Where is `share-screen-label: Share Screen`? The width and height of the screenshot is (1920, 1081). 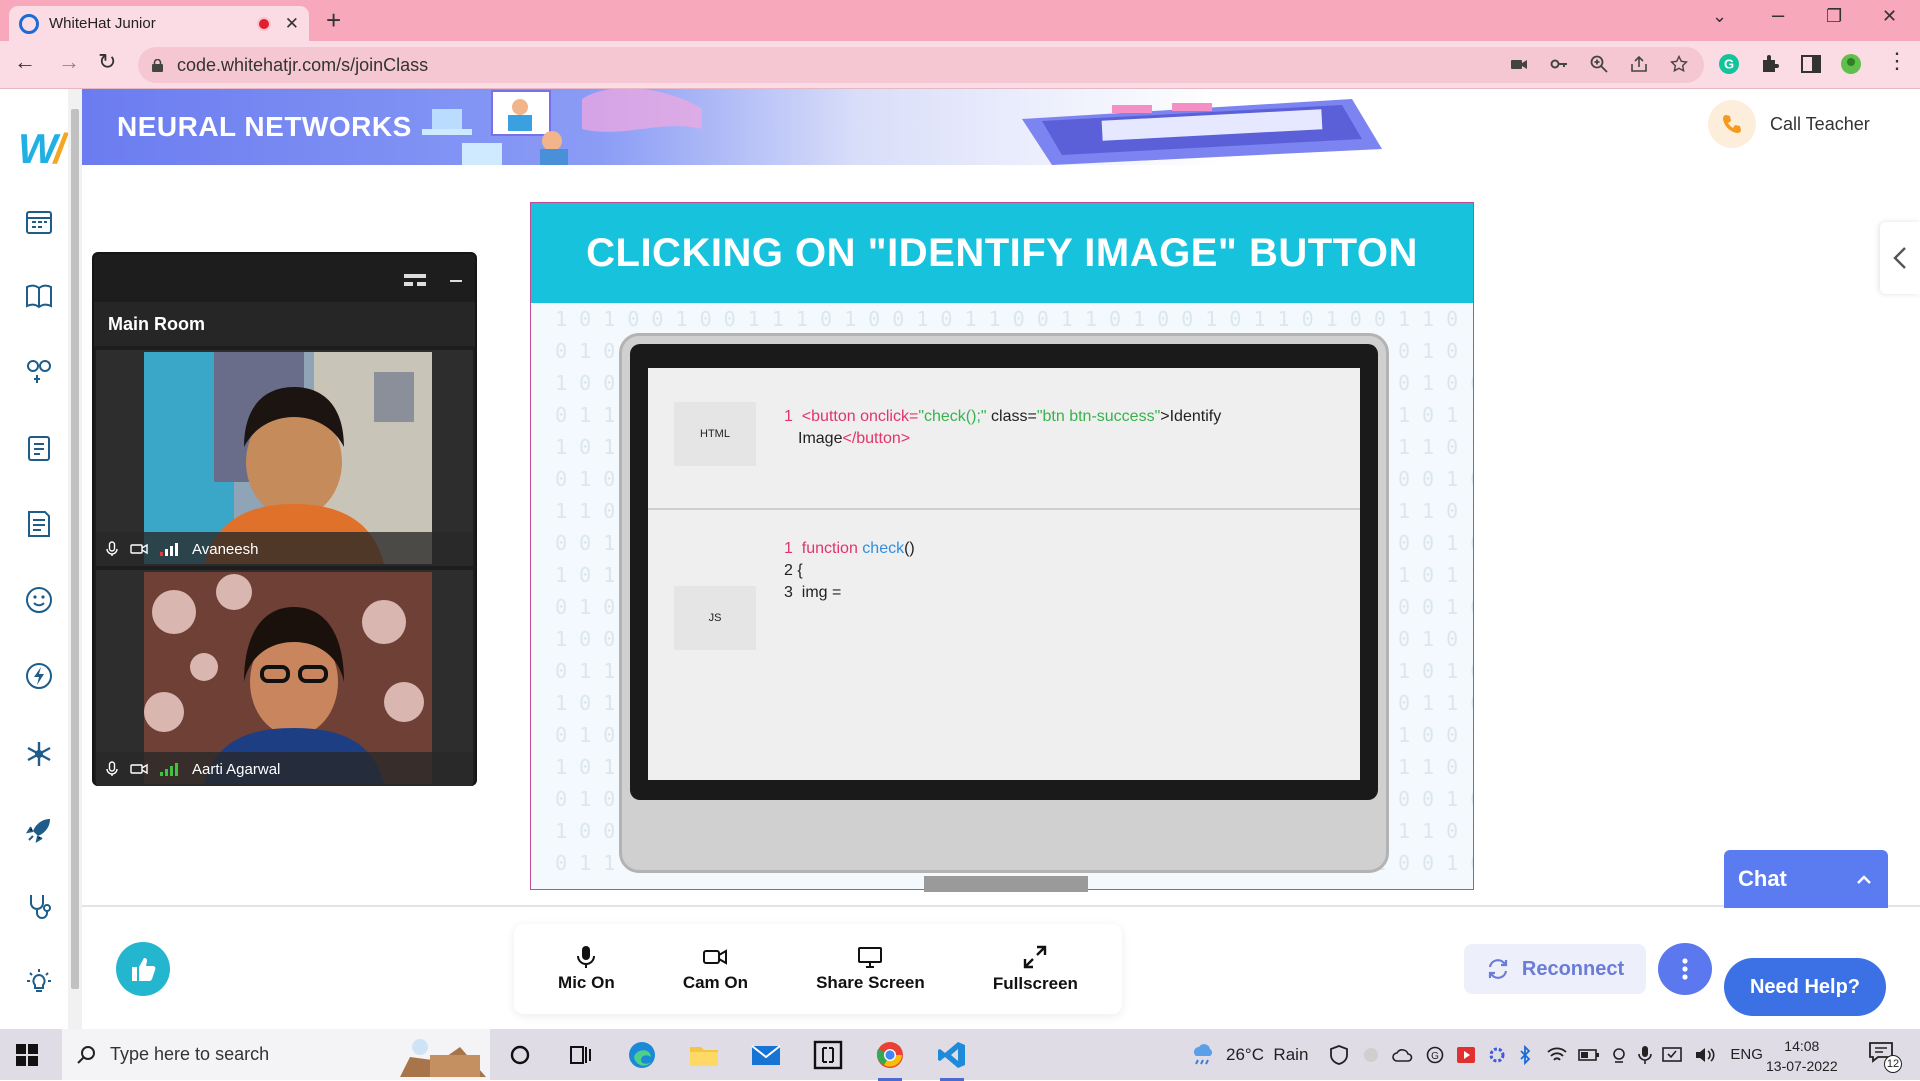 share-screen-label: Share Screen is located at coordinates (870, 982).